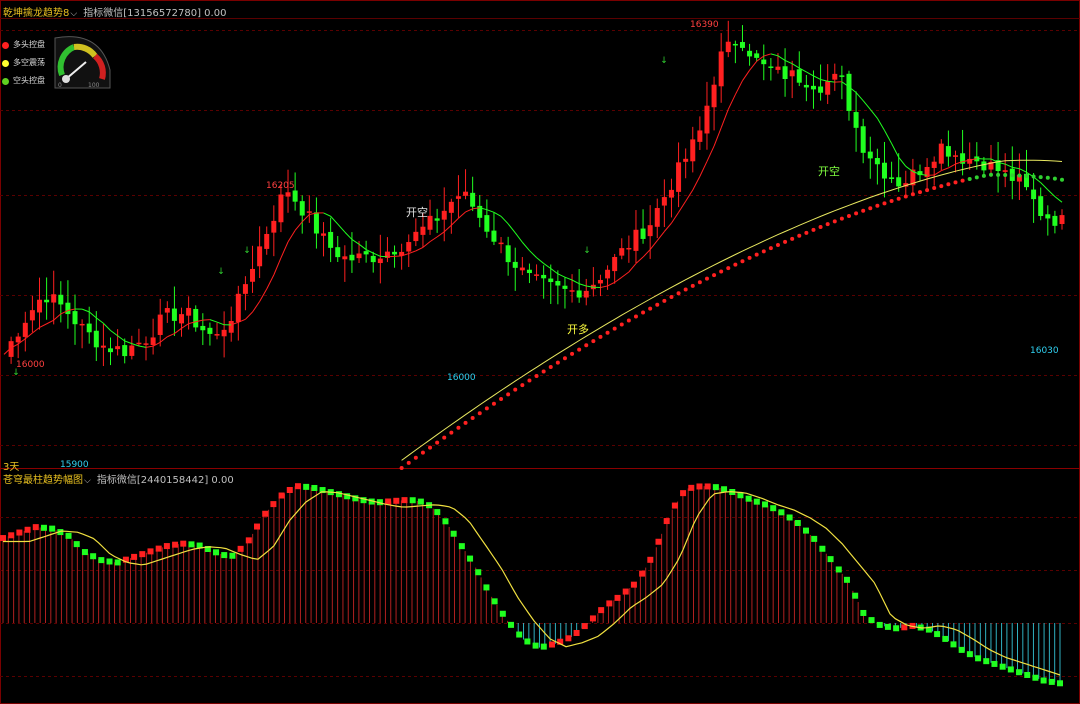 The height and width of the screenshot is (704, 1080). Describe the element at coordinates (114, 11) in the screenshot. I see `top-indicator-header: 乾坤擒龙趋势8⌵ 指标微信[13156572780] 0.00` at that location.